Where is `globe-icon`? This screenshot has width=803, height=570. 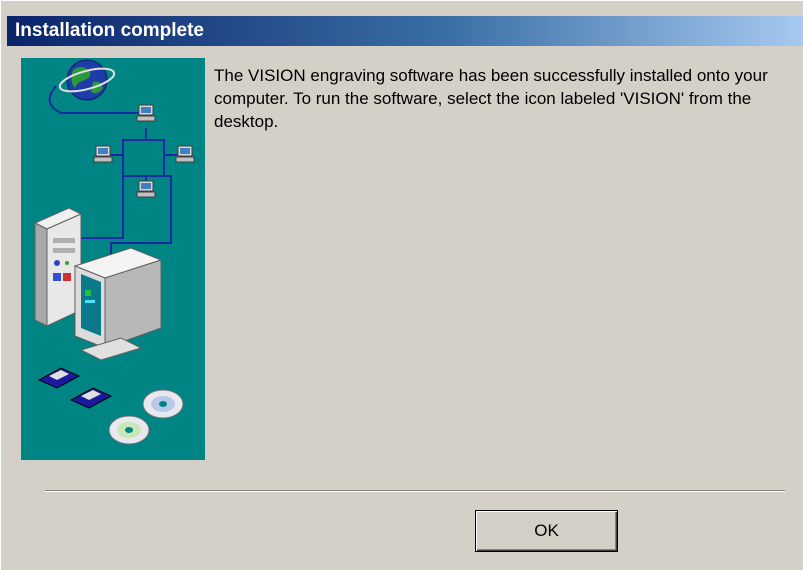 globe-icon is located at coordinates (87, 80).